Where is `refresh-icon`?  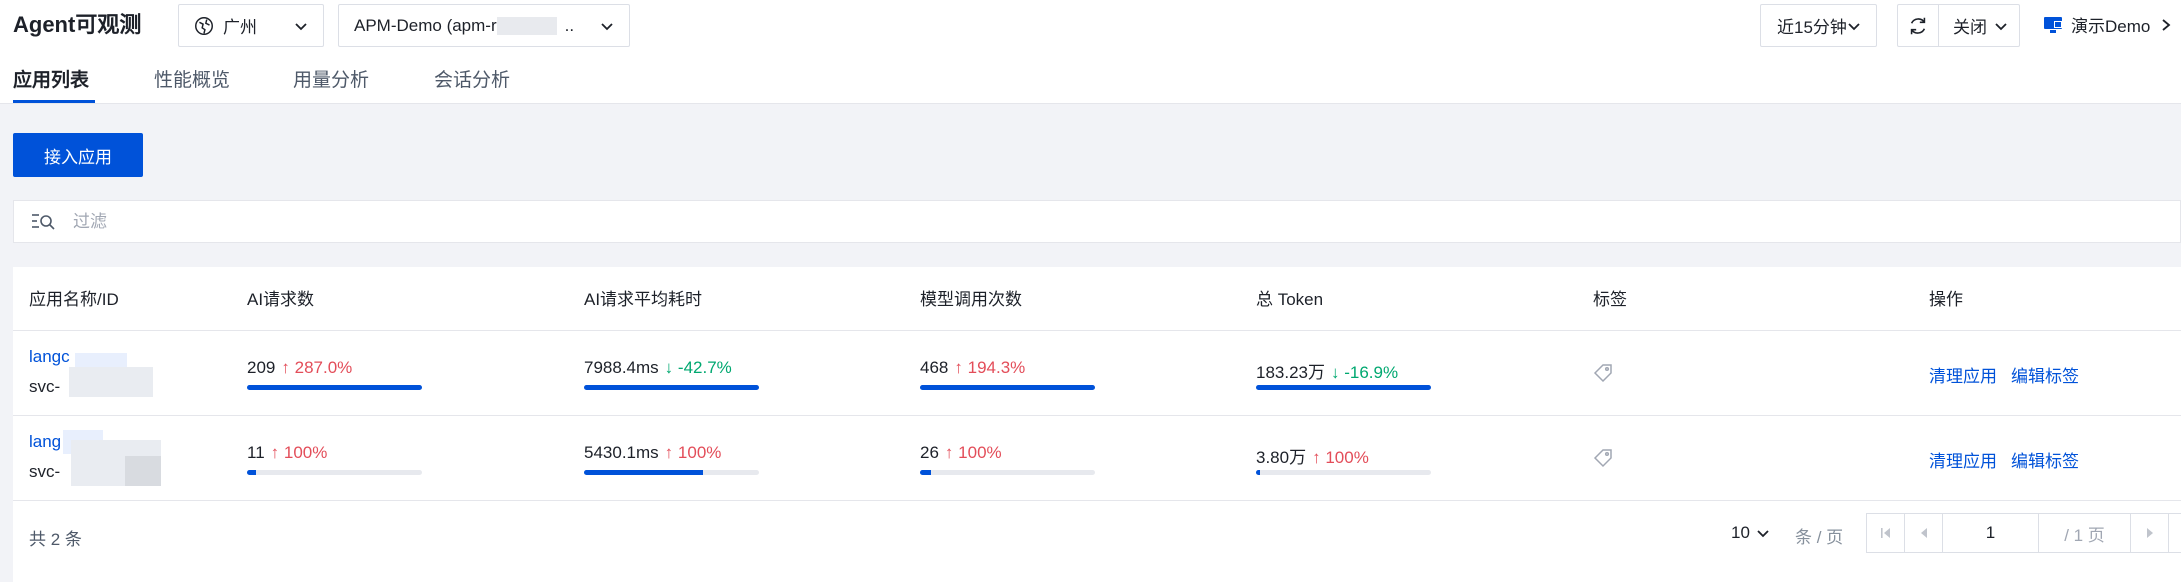
refresh-icon is located at coordinates (1918, 25).